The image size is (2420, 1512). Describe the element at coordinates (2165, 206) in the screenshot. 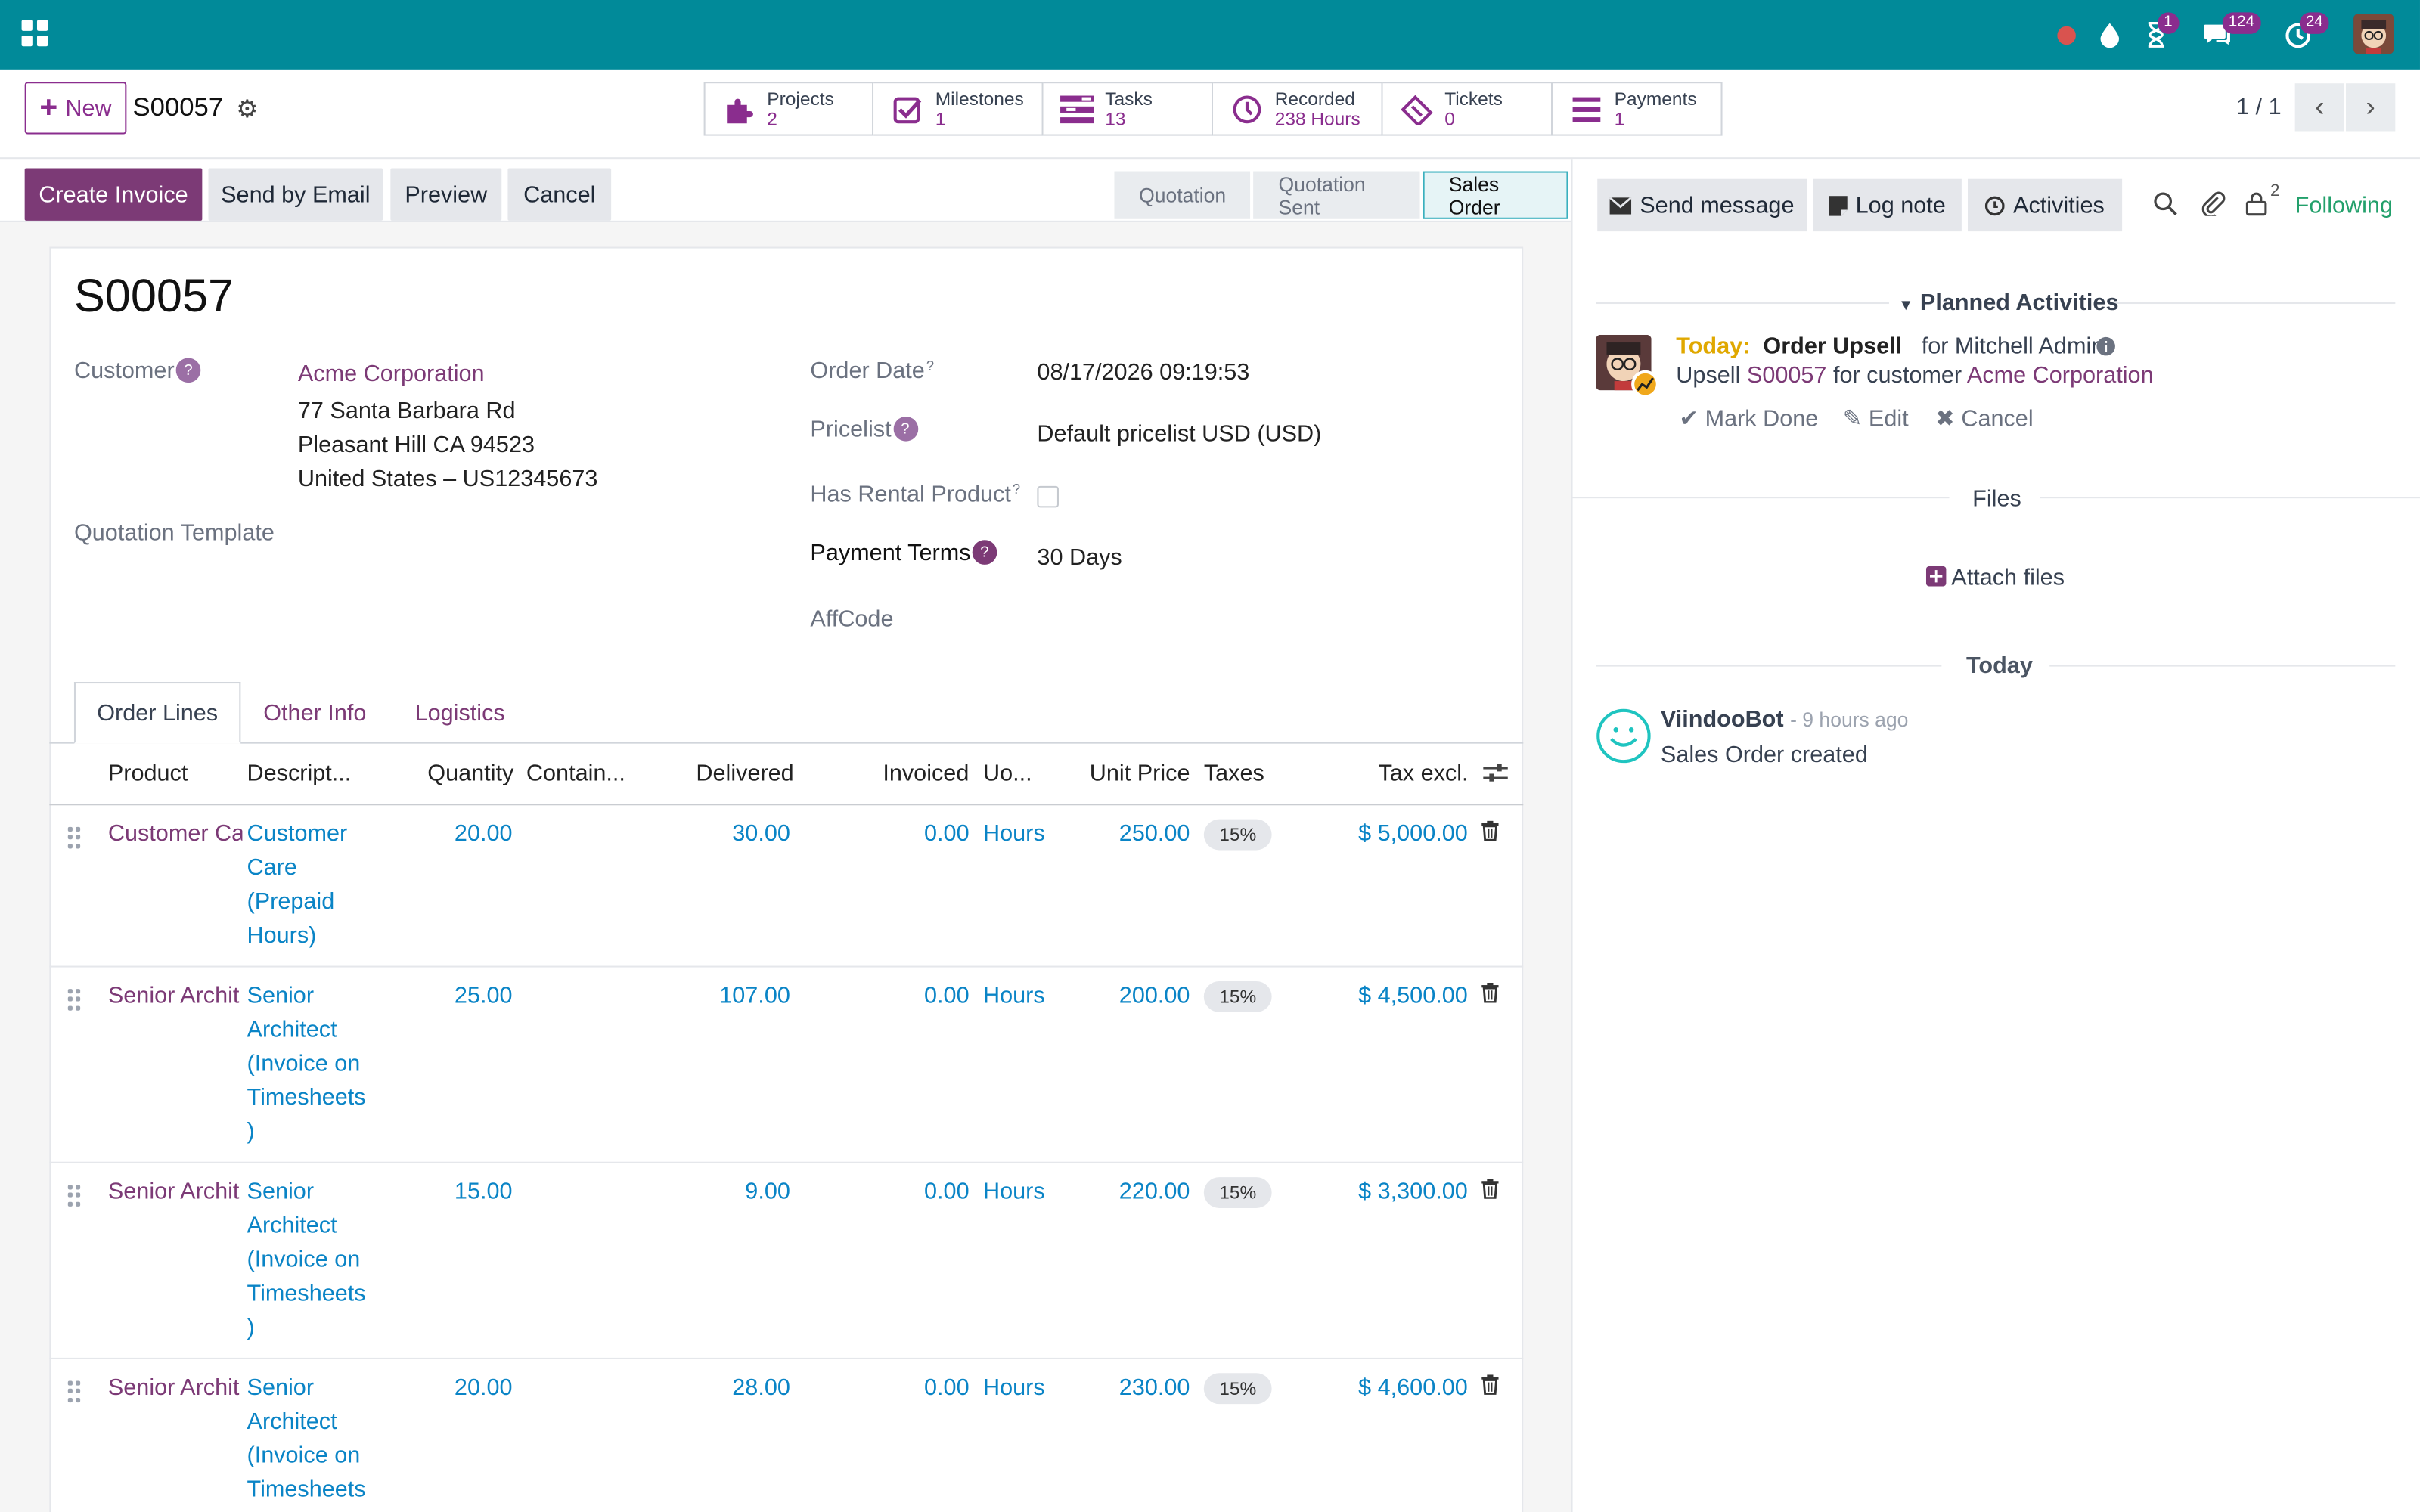

I see `search-icon` at that location.